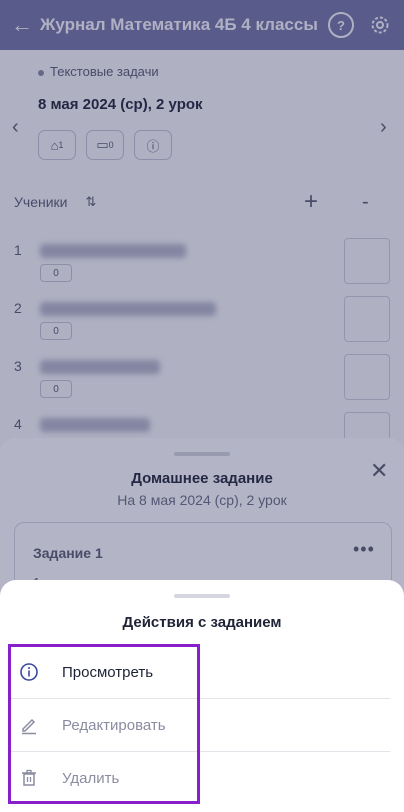 This screenshot has width=404, height=812. What do you see at coordinates (202, 596) in the screenshot?
I see `sheet-handle` at bounding box center [202, 596].